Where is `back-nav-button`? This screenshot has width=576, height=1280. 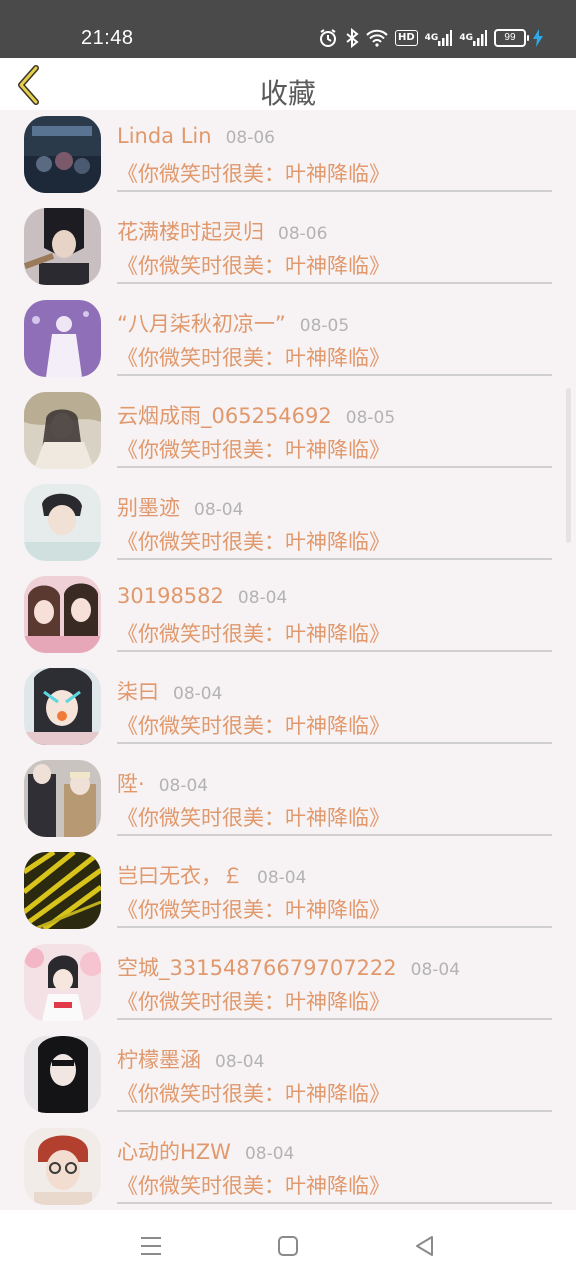 back-nav-button is located at coordinates (425, 1246).